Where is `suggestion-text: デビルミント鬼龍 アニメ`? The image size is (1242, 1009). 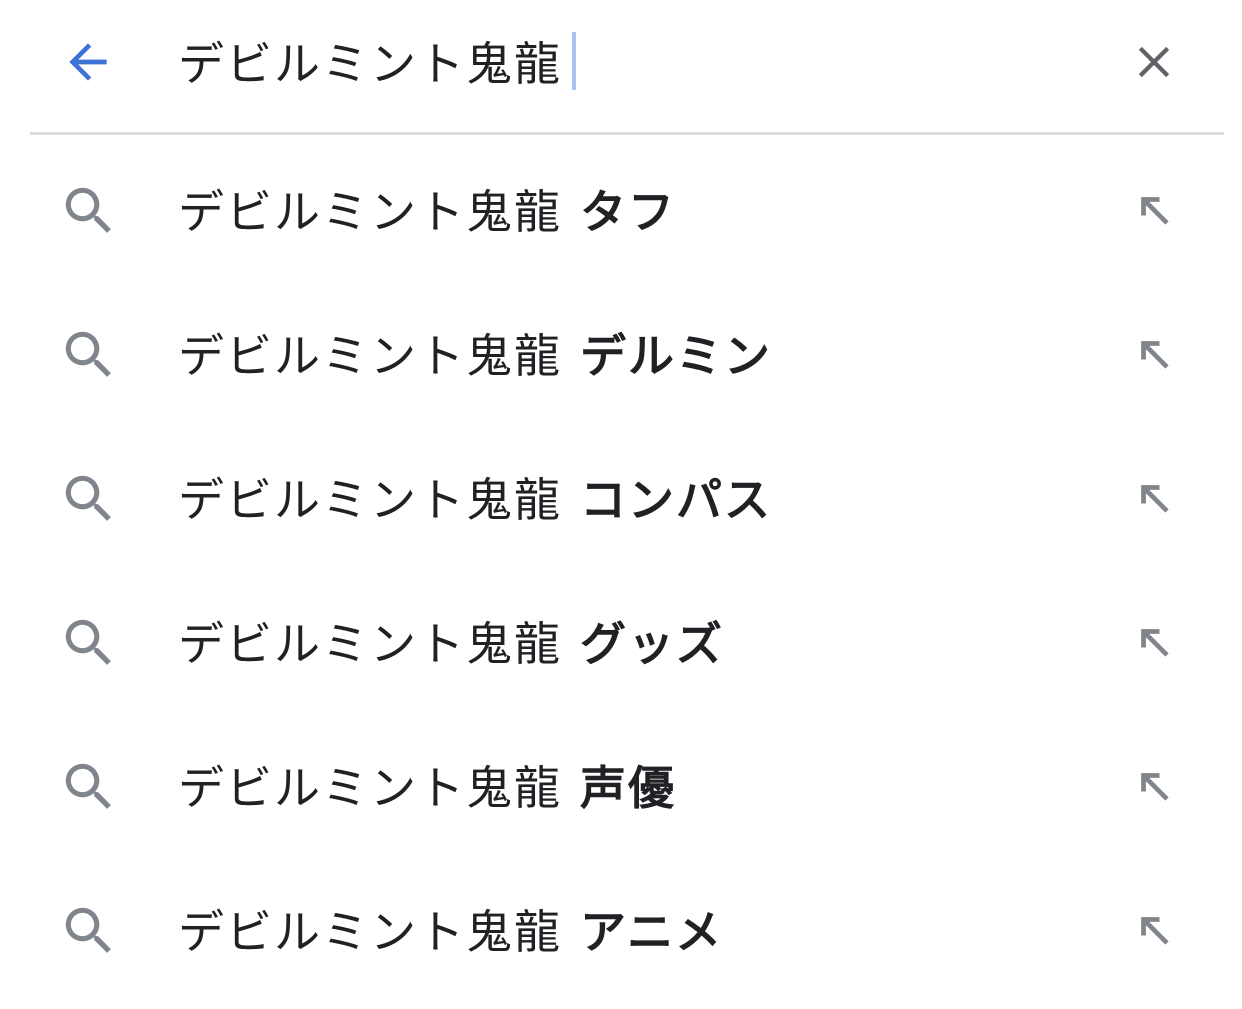 suggestion-text: デビルミント鬼龍 アニメ is located at coordinates (450, 929).